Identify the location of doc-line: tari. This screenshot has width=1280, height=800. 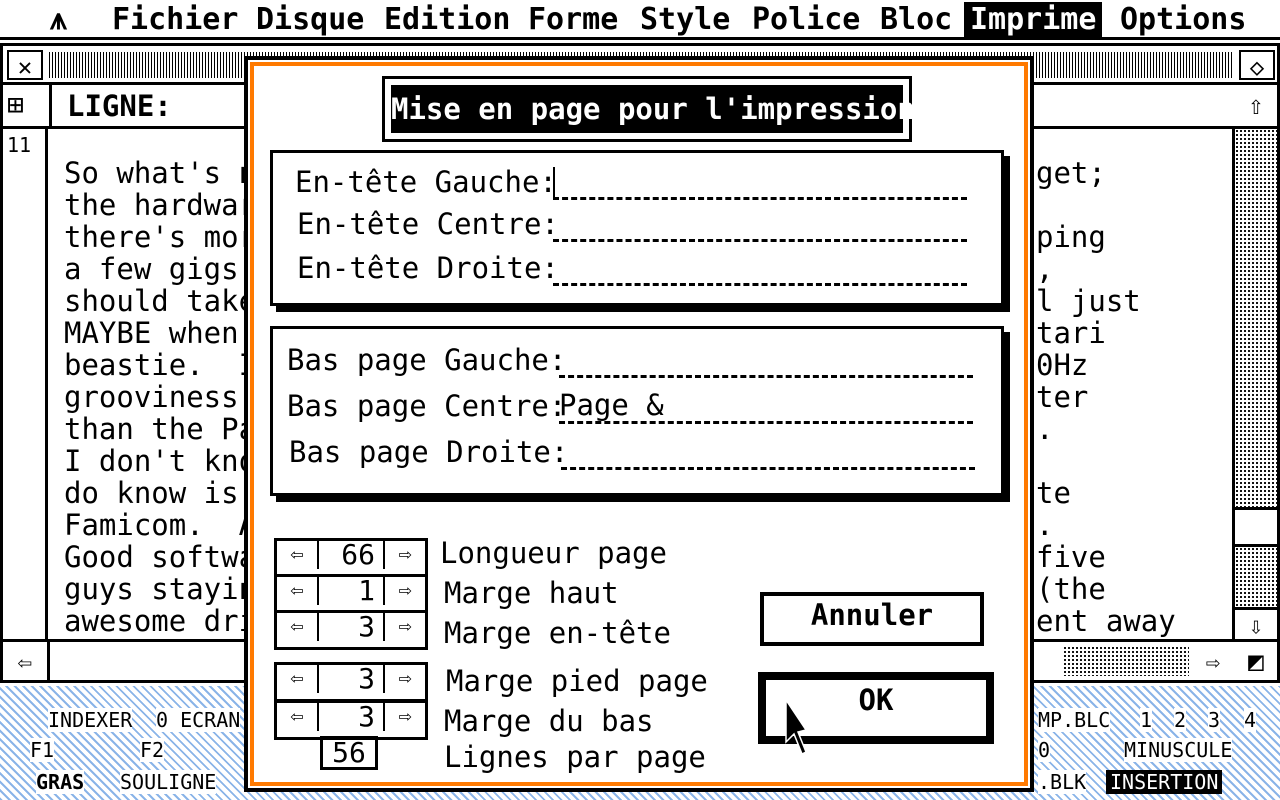
(1071, 333).